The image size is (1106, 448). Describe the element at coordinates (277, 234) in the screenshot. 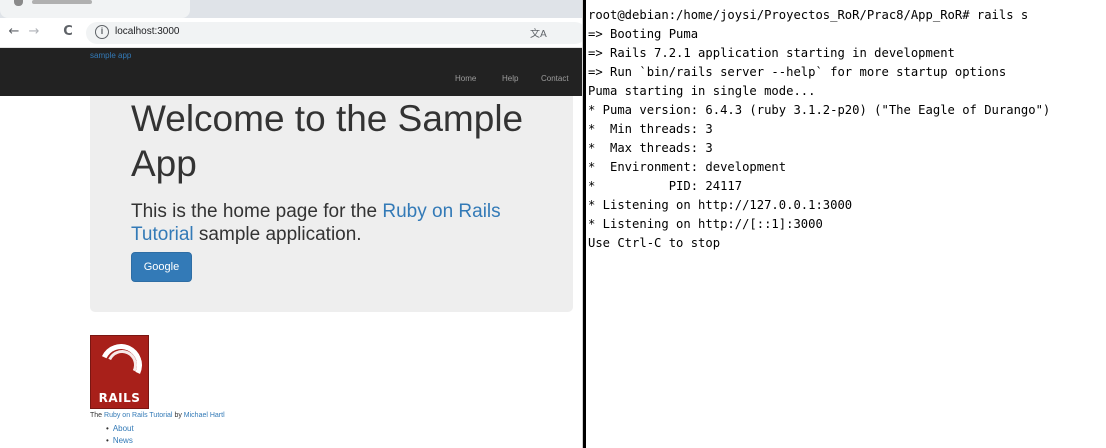

I see `subheading-suffix: sample application.` at that location.